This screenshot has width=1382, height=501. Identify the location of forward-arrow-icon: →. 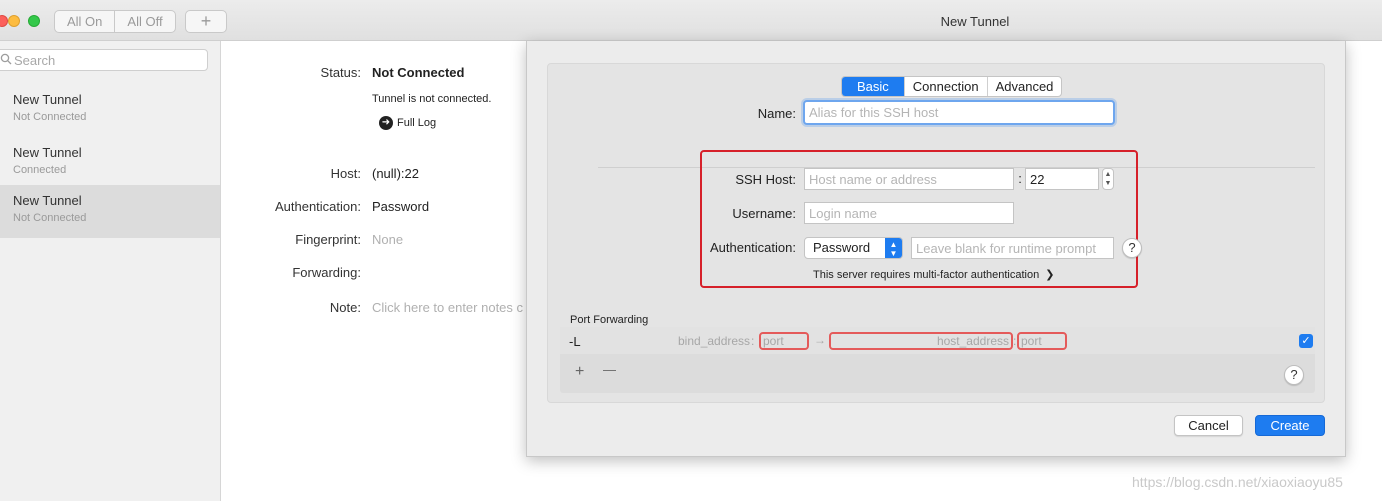
(820, 340).